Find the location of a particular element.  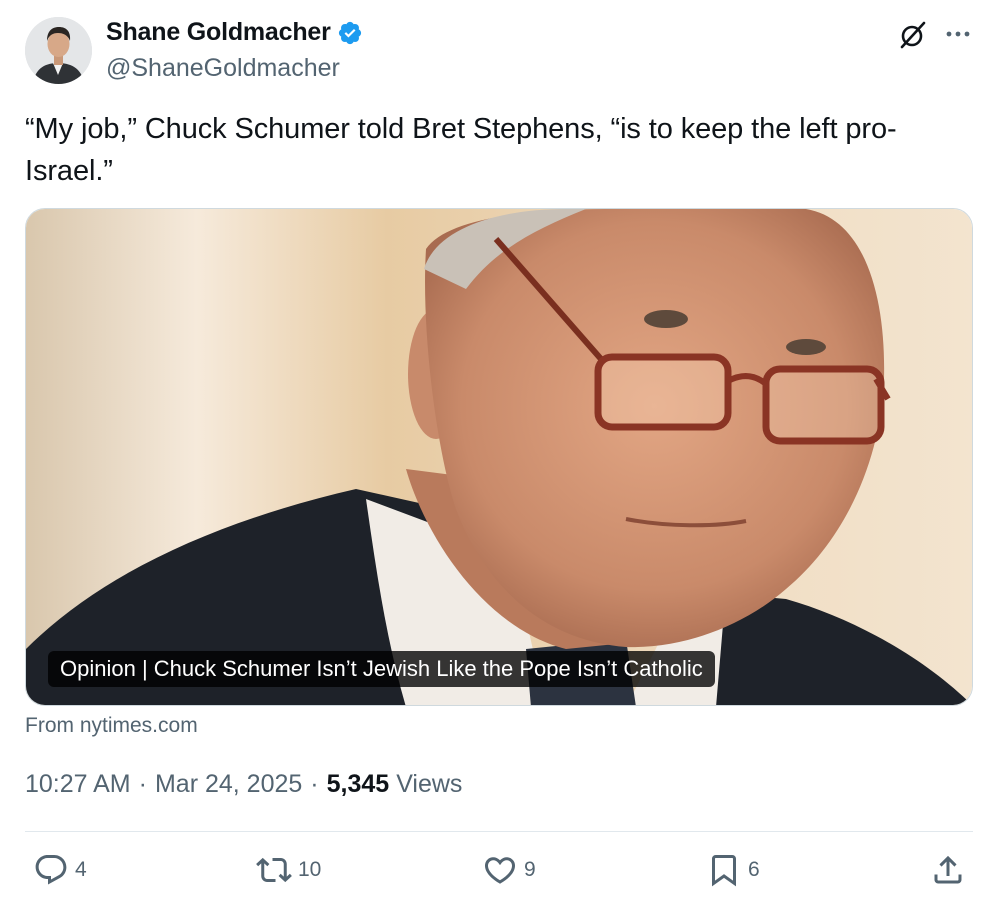

views-label: Views is located at coordinates (429, 784).